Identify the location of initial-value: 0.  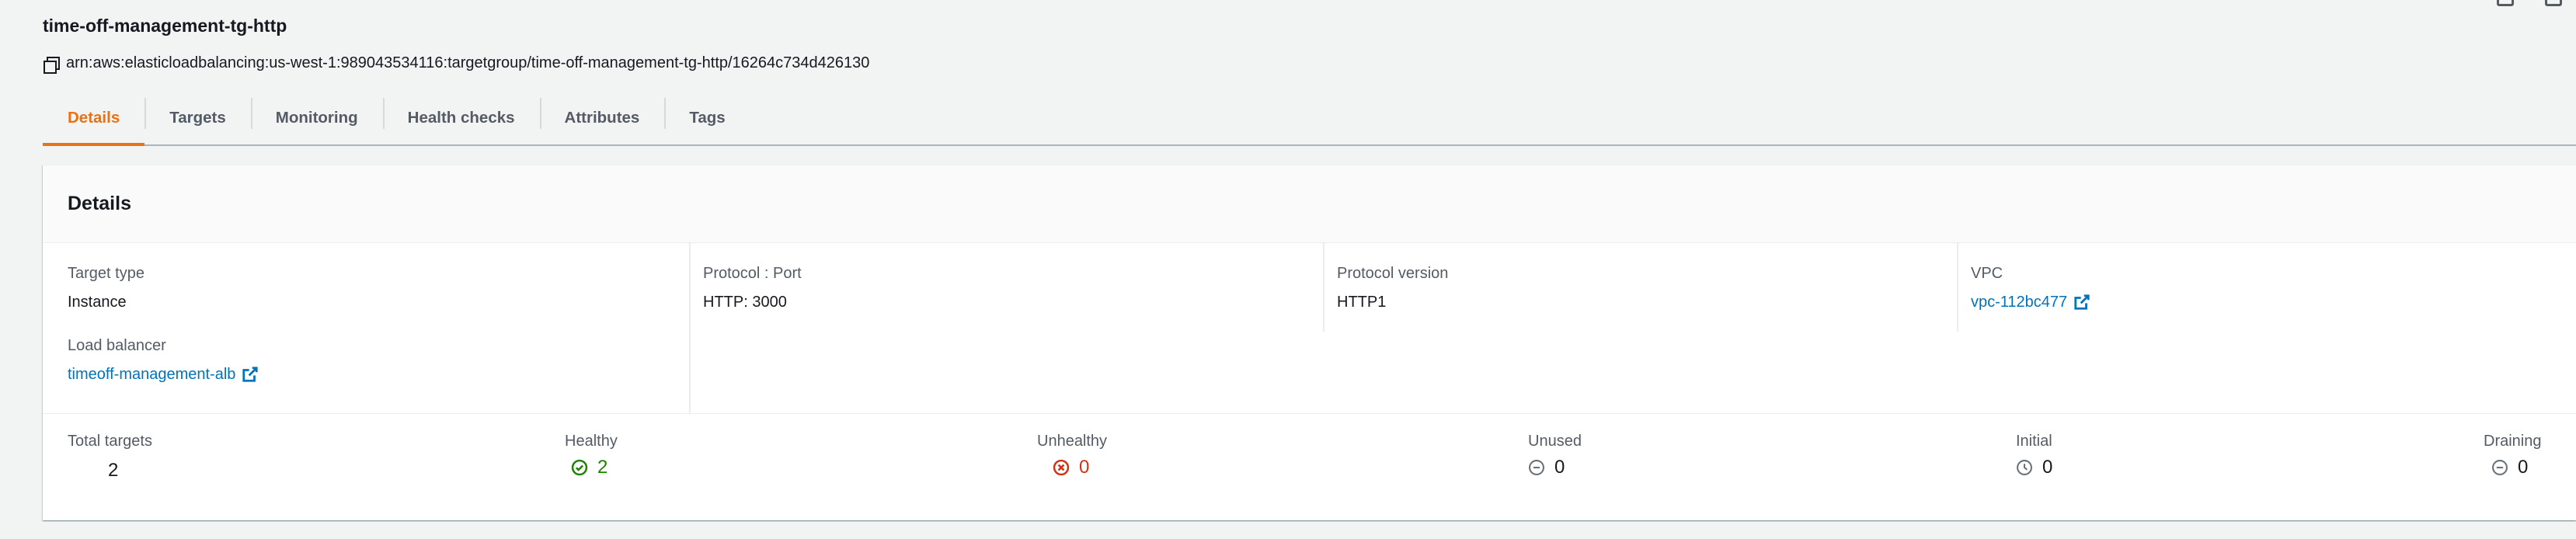
(2047, 467).